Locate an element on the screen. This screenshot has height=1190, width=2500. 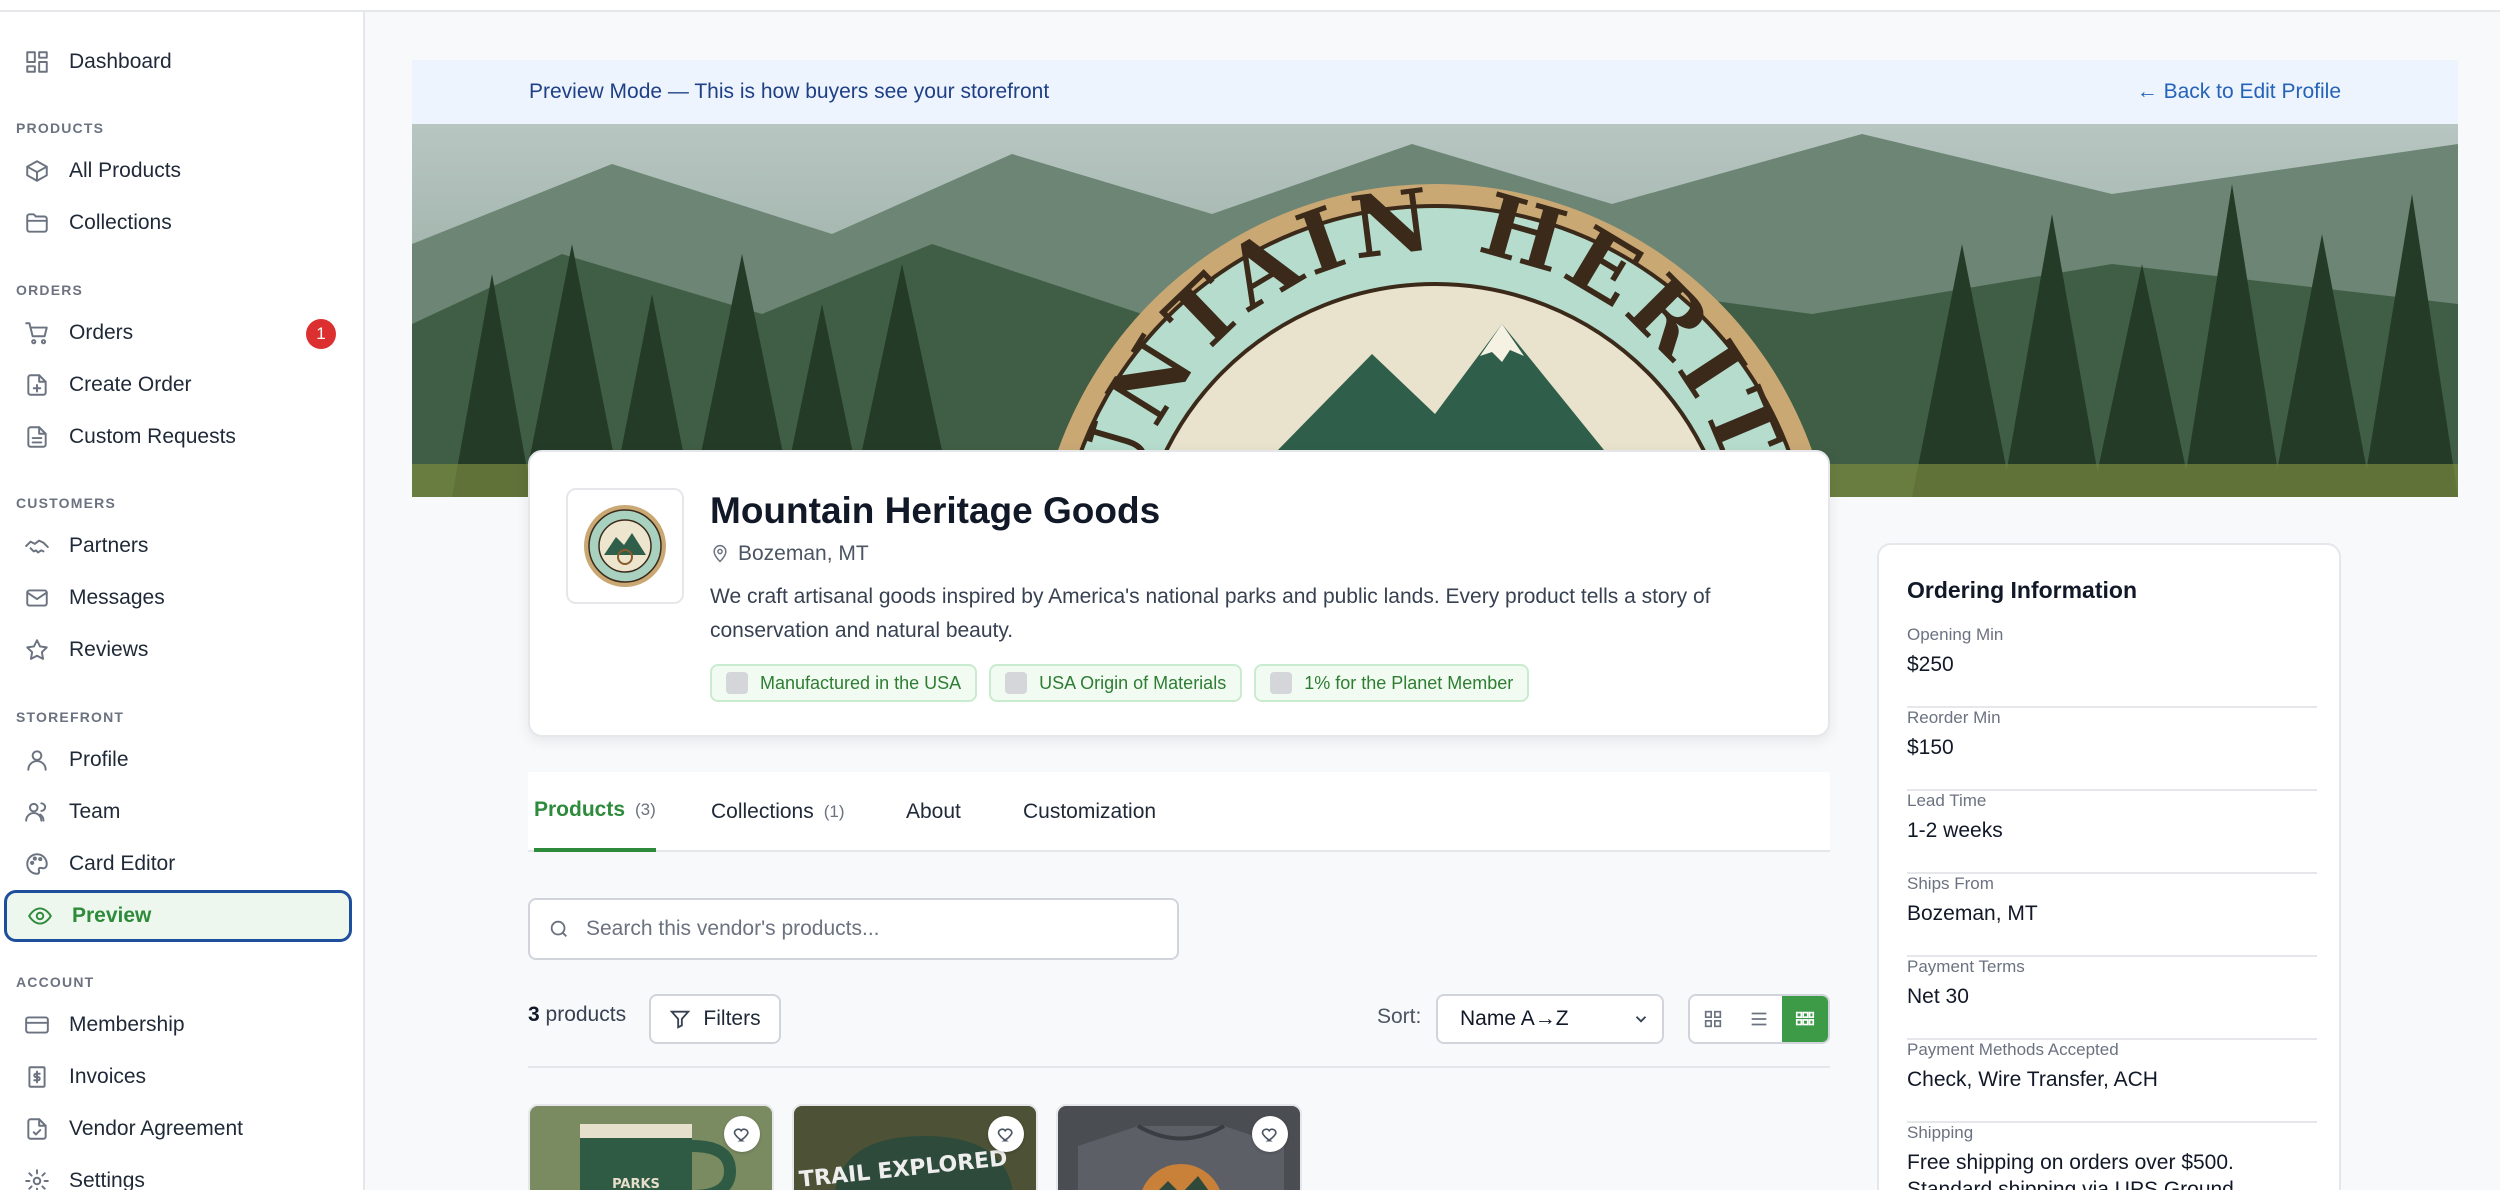
sort-select: Name A→Z is located at coordinates (1550, 1019).